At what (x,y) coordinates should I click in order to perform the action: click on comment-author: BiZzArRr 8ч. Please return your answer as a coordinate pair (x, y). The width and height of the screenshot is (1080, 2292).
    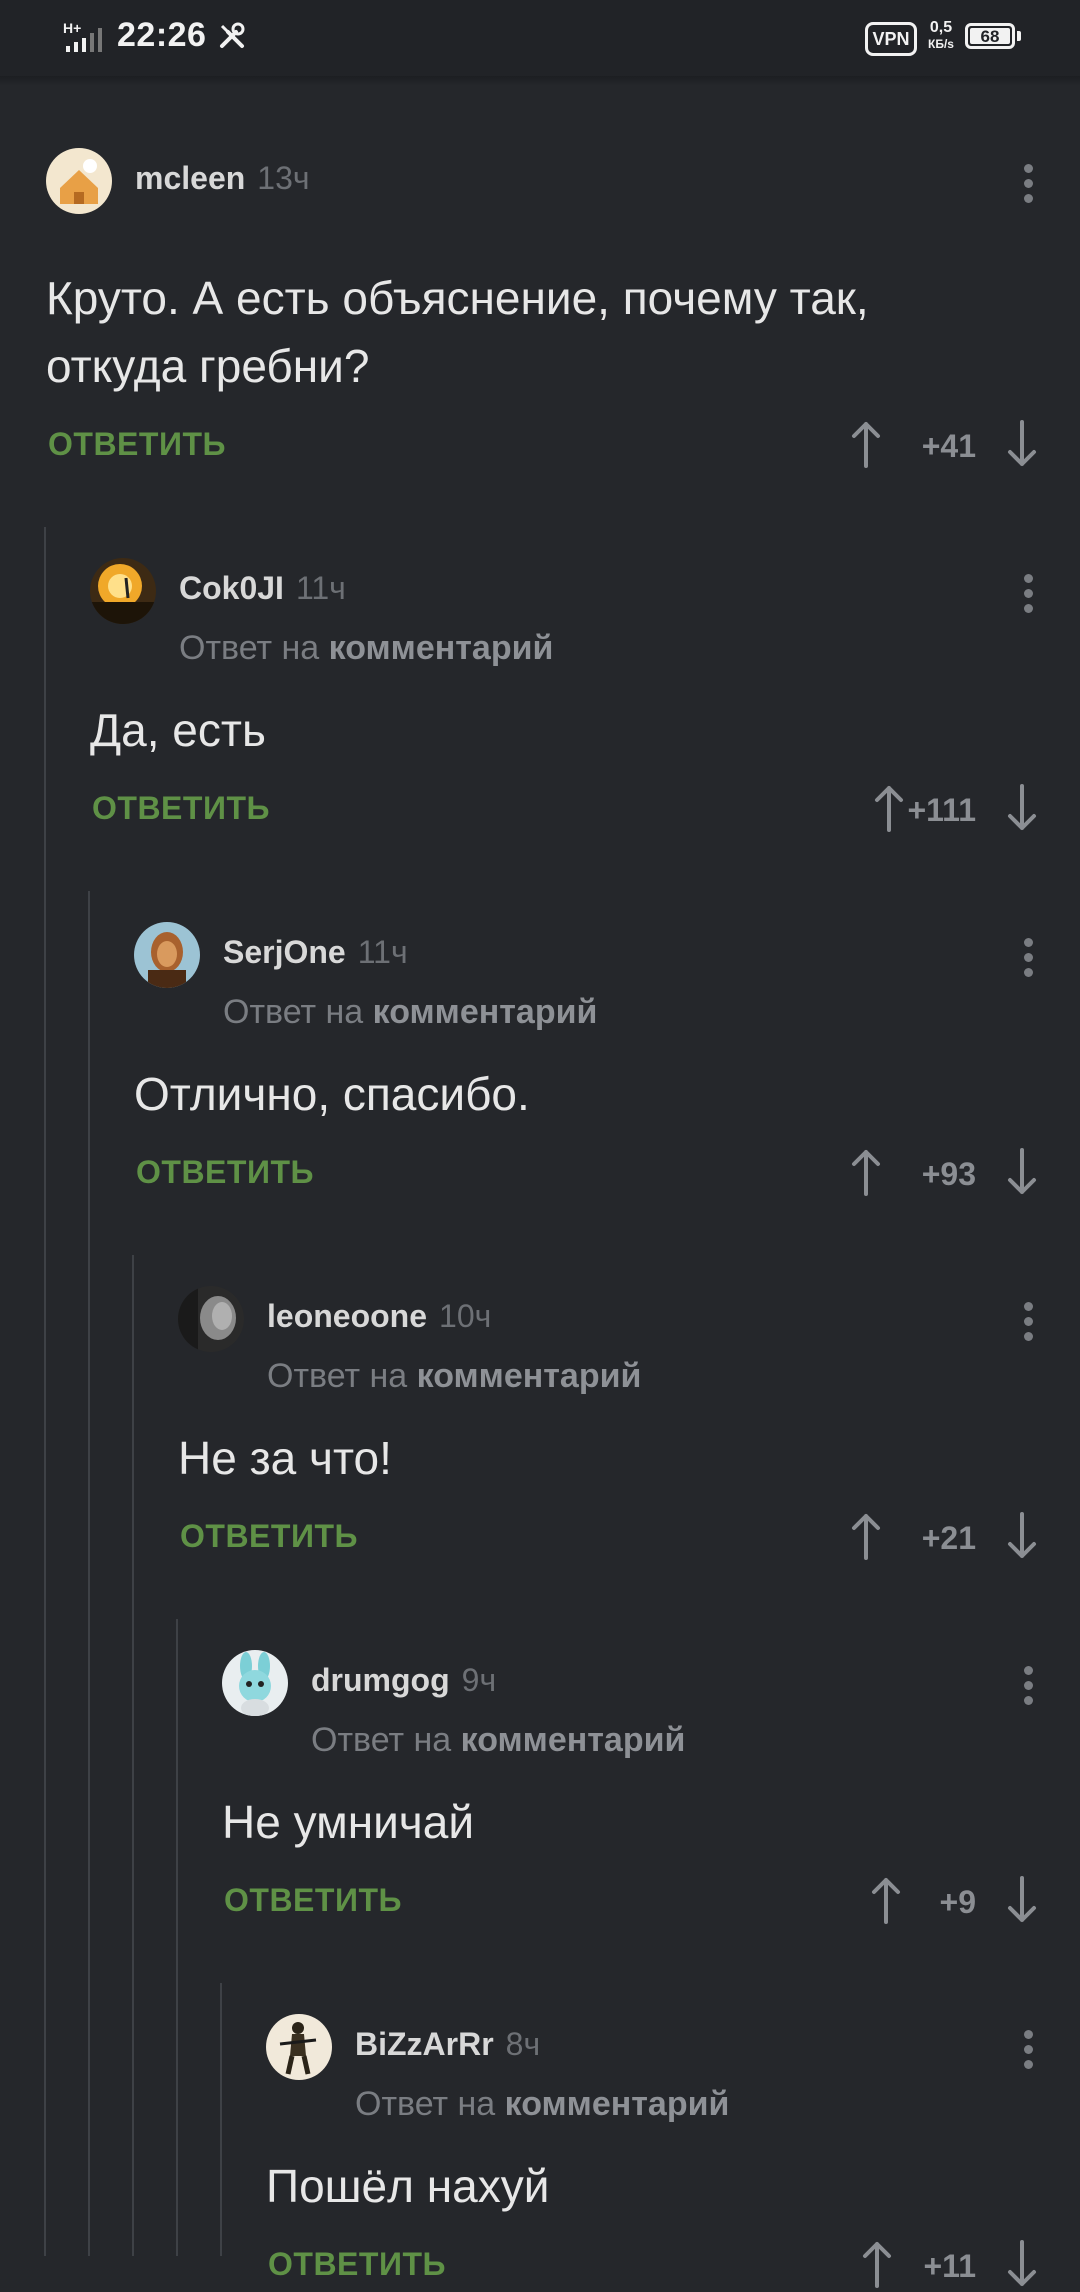
    Looking at the image, I should click on (447, 2044).